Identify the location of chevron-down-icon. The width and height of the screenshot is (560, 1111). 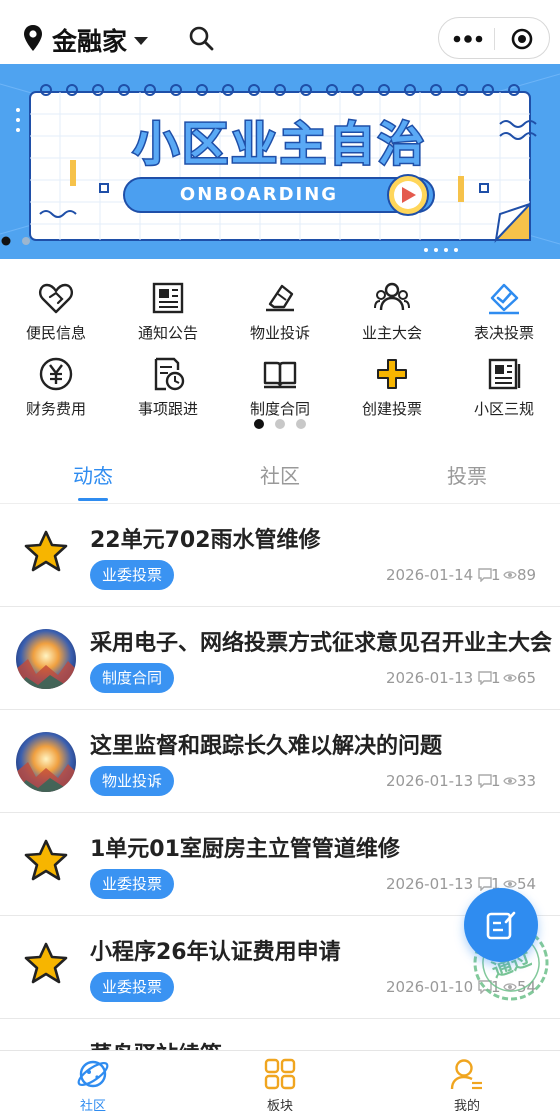
(141, 41).